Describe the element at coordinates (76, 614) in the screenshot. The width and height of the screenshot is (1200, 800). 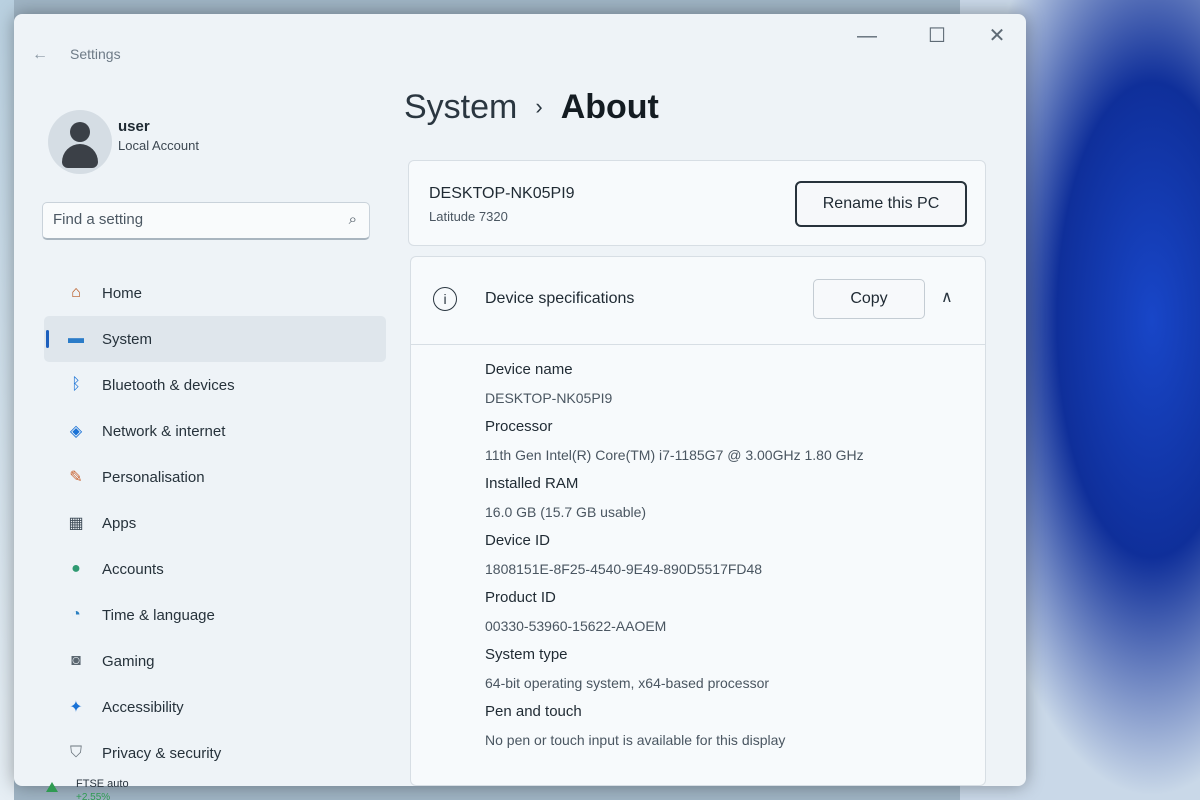
I see `globe-clock-icon: ◔` at that location.